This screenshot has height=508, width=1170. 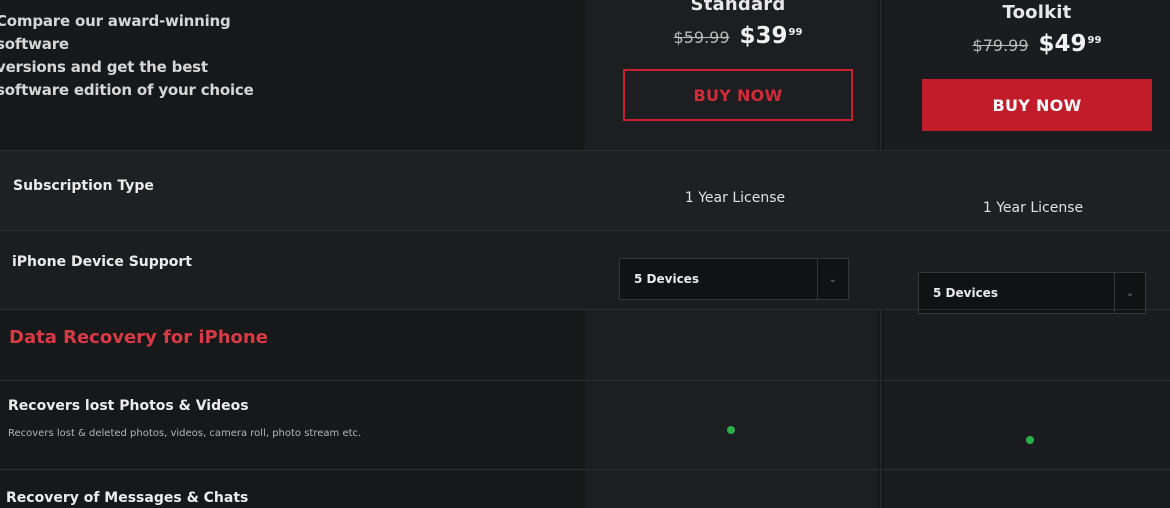 I want to click on plan-prices: $59.99 $3999, so click(x=738, y=36).